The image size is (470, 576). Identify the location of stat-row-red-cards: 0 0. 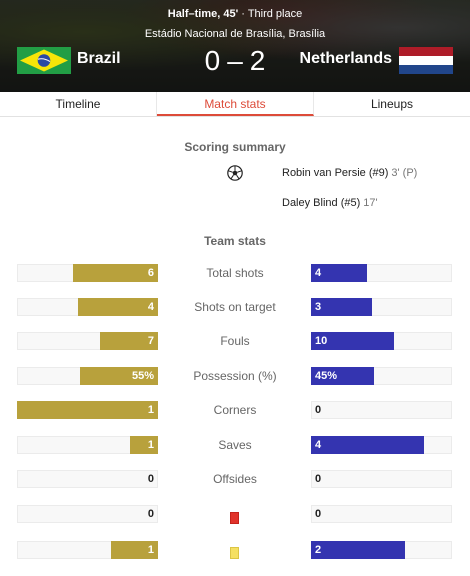
(235, 514).